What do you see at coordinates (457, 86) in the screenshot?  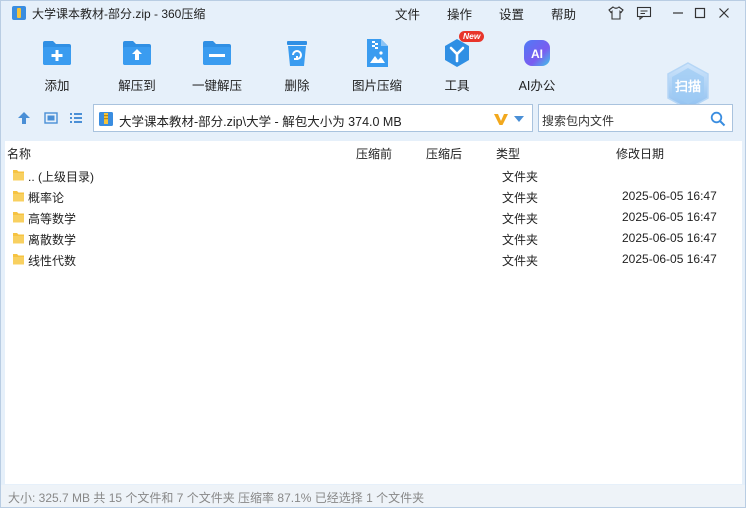 I see `tools-label: 工具` at bounding box center [457, 86].